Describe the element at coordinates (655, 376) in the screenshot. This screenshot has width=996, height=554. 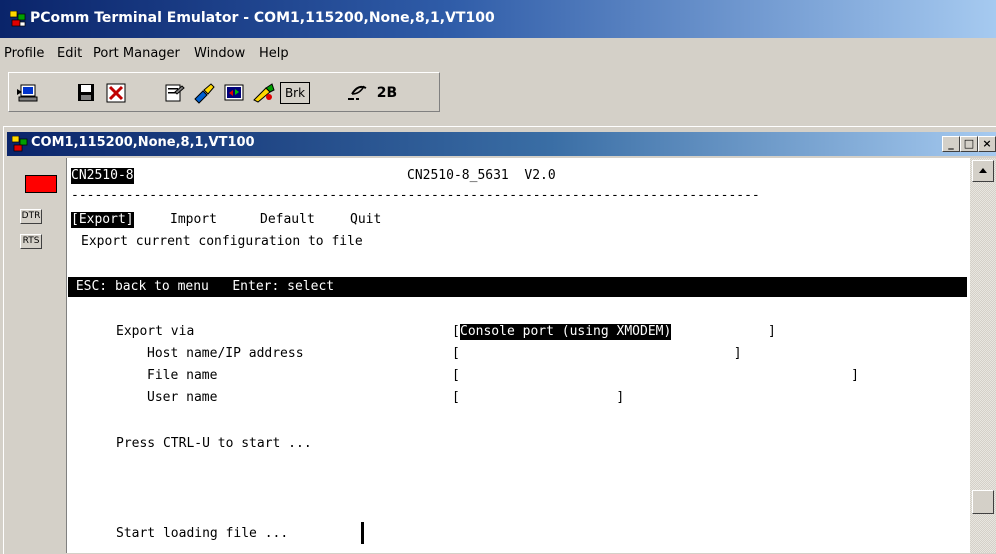
I see `file-name-field: [ ]` at that location.